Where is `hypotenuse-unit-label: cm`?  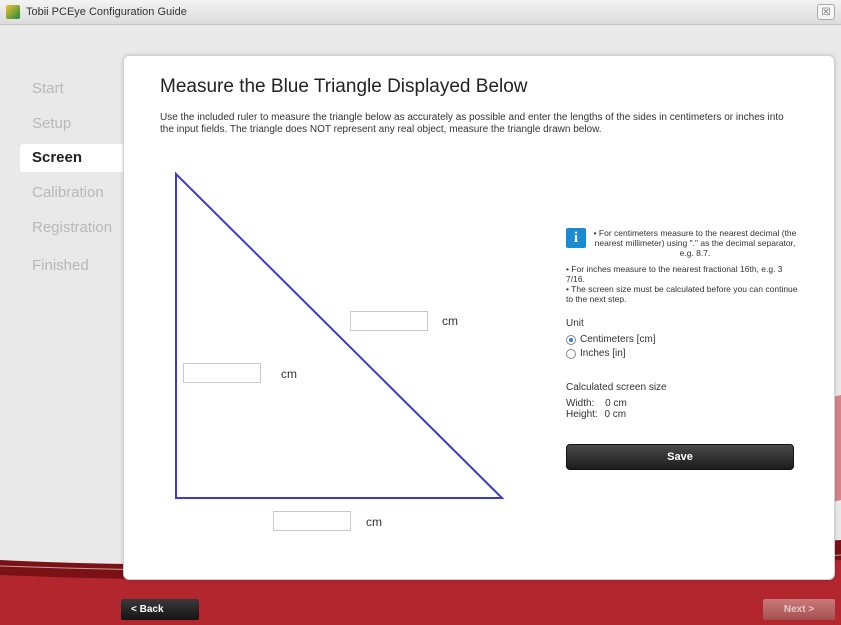
hypotenuse-unit-label: cm is located at coordinates (450, 321).